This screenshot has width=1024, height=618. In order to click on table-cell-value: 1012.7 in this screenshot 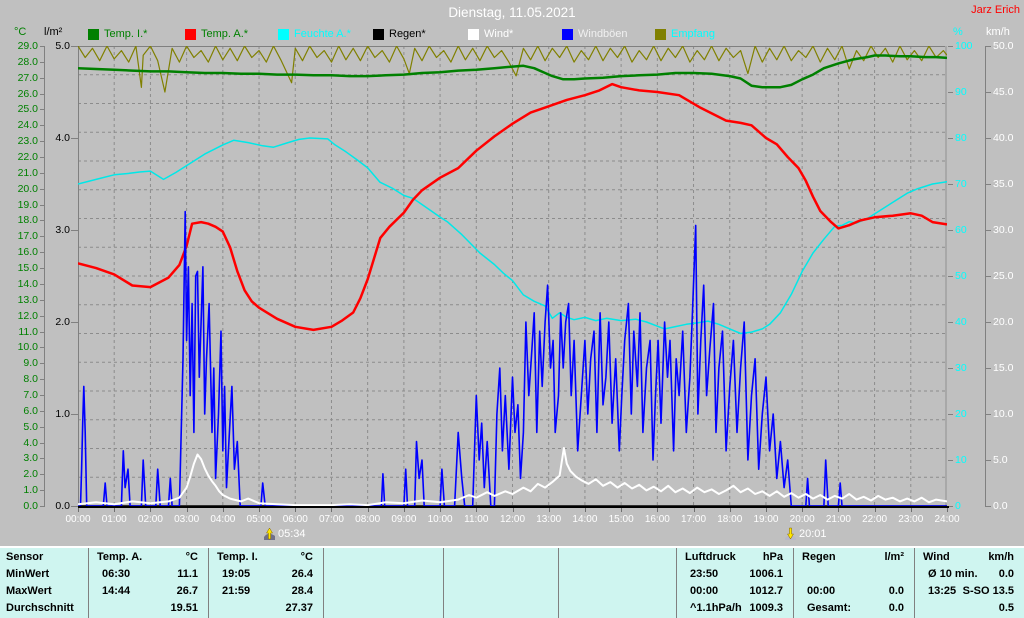, I will do `click(766, 591)`.